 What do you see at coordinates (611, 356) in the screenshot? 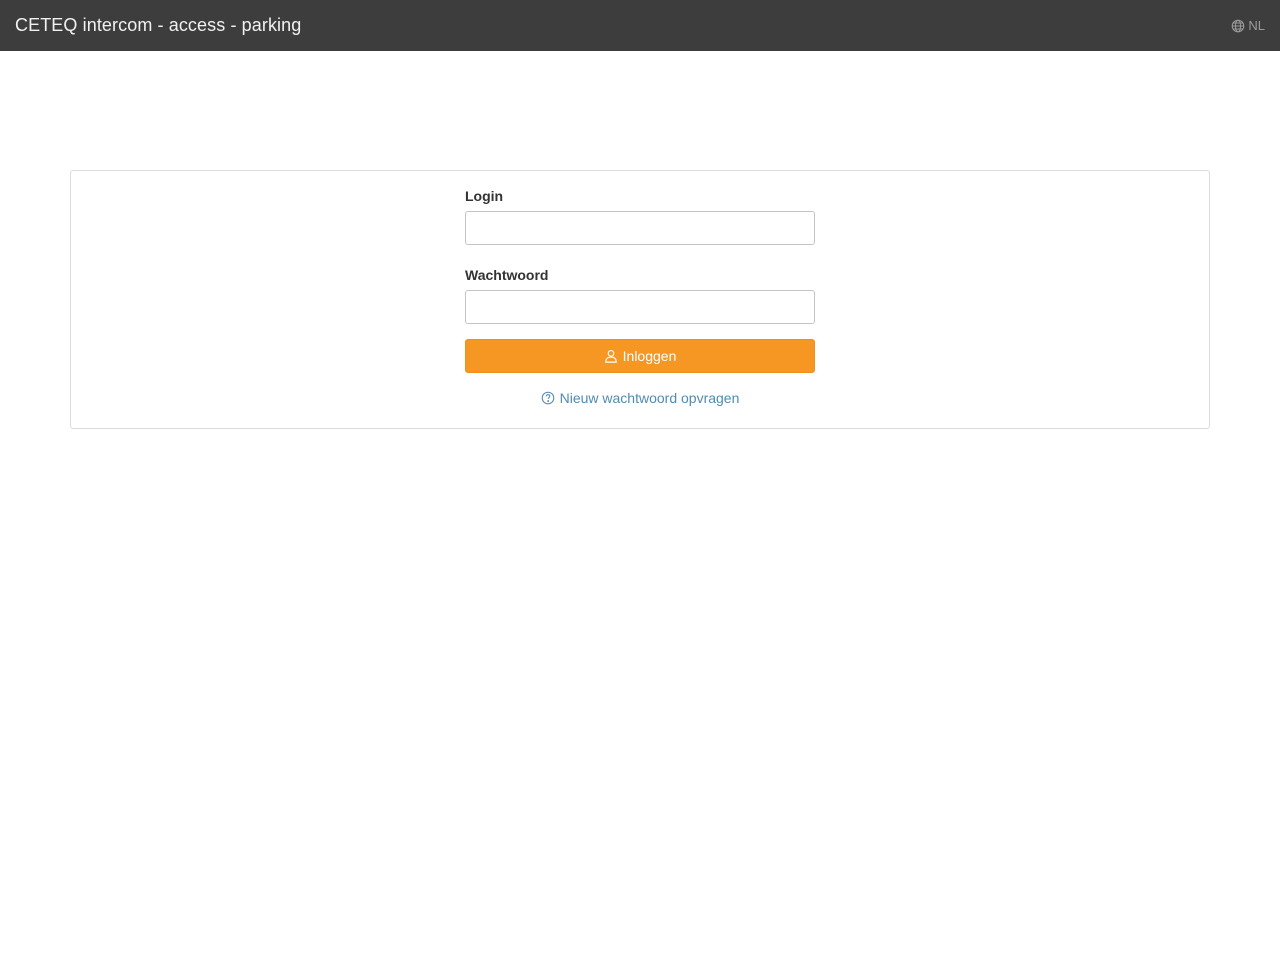
I see `user-icon` at bounding box center [611, 356].